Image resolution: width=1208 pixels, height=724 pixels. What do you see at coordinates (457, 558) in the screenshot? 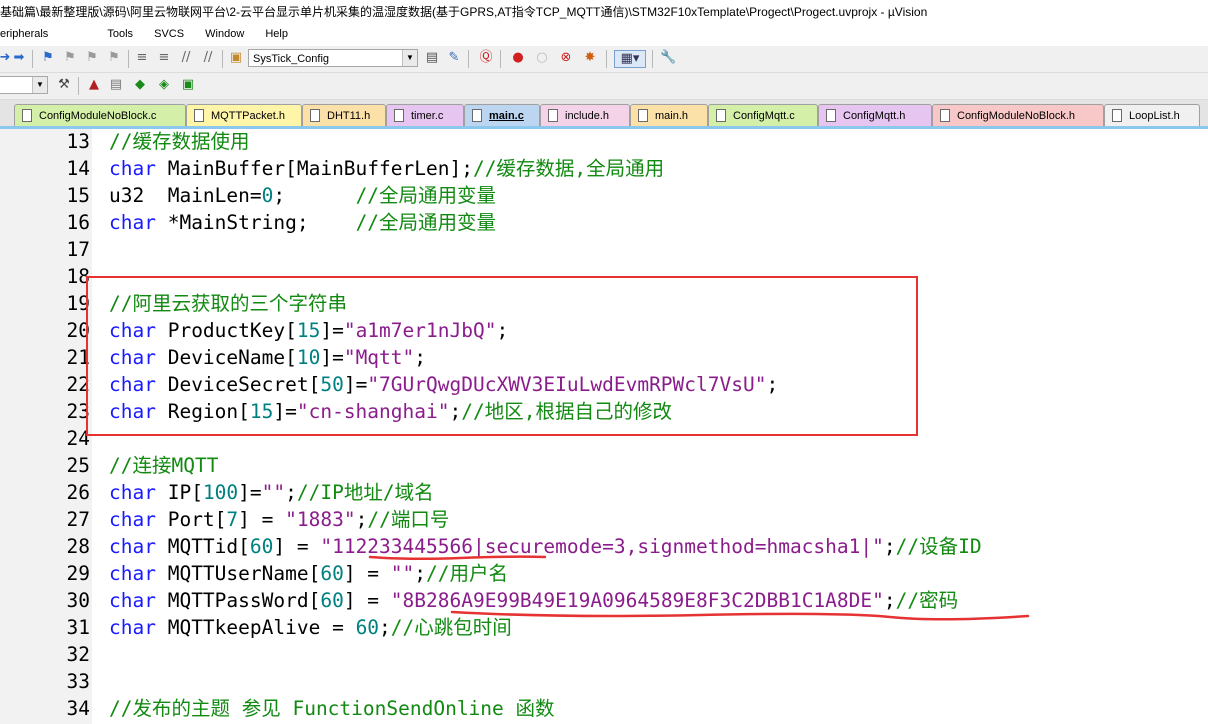
I see `underline-mqttid` at bounding box center [457, 558].